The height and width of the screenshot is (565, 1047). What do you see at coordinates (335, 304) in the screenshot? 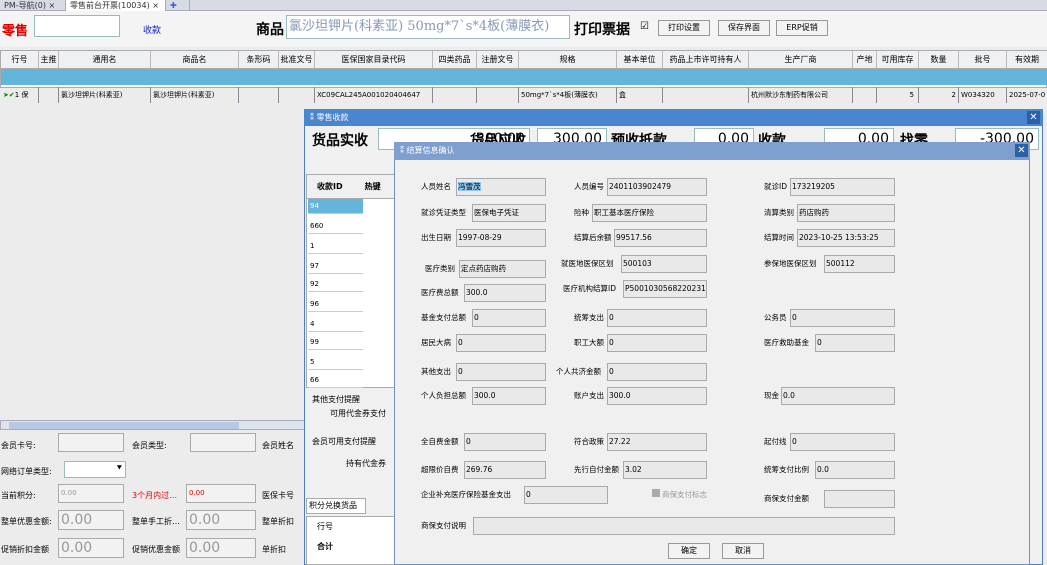
I see `list-item: 96` at bounding box center [335, 304].